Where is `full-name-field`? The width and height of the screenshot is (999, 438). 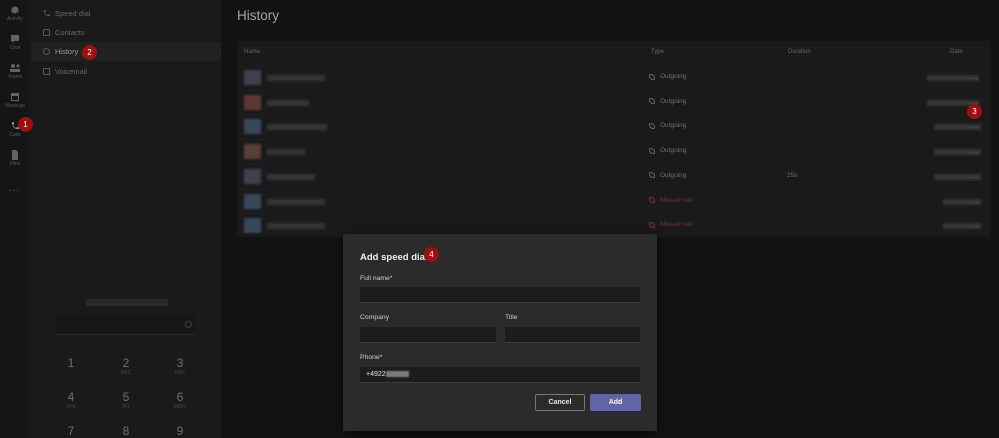
full-name-field is located at coordinates (500, 295).